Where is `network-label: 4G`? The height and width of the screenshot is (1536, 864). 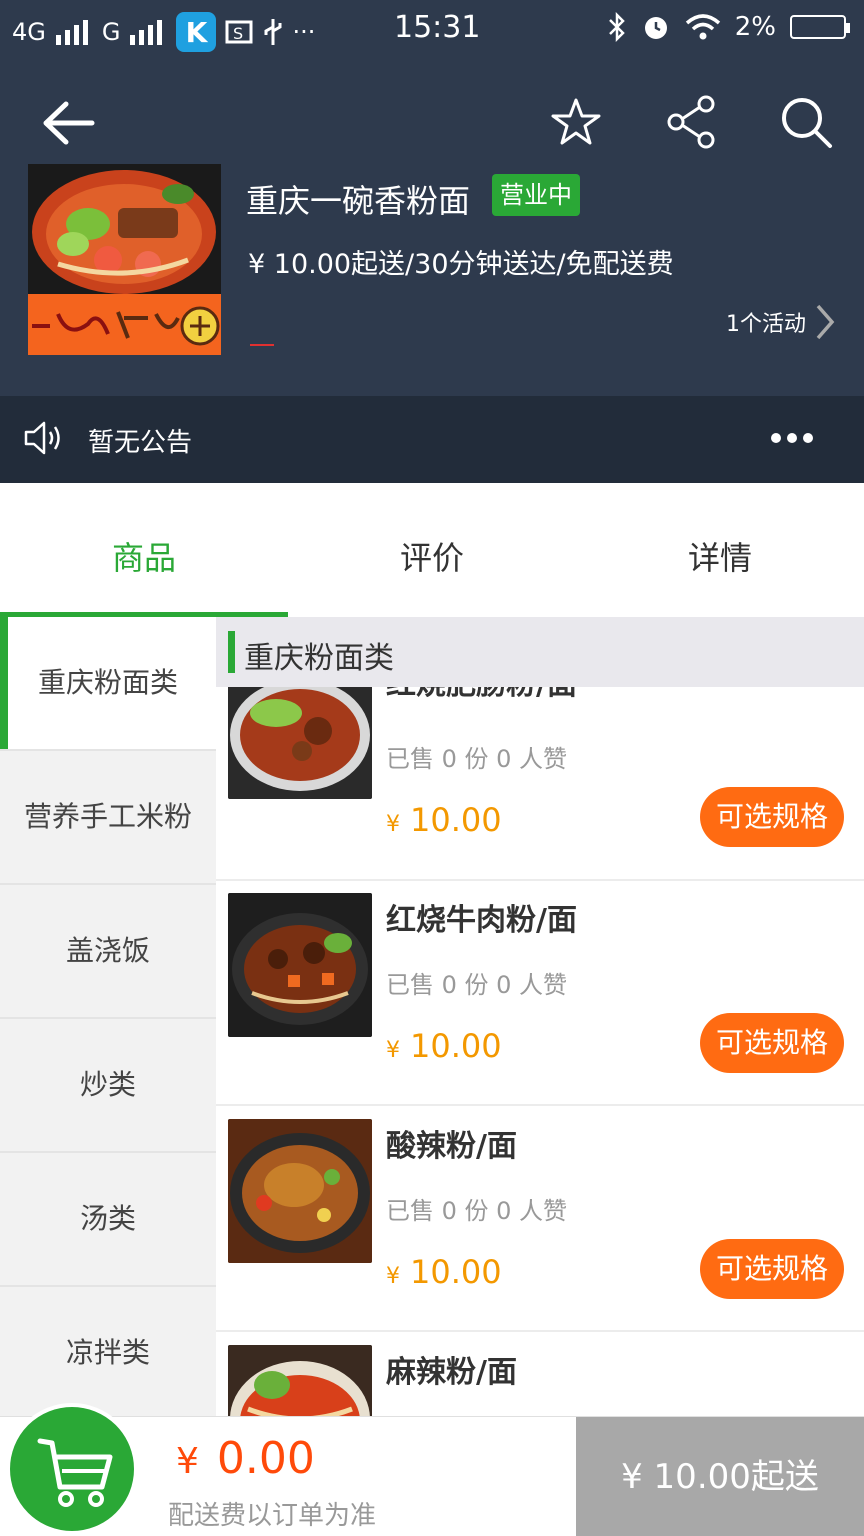
network-label: 4G is located at coordinates (29, 32).